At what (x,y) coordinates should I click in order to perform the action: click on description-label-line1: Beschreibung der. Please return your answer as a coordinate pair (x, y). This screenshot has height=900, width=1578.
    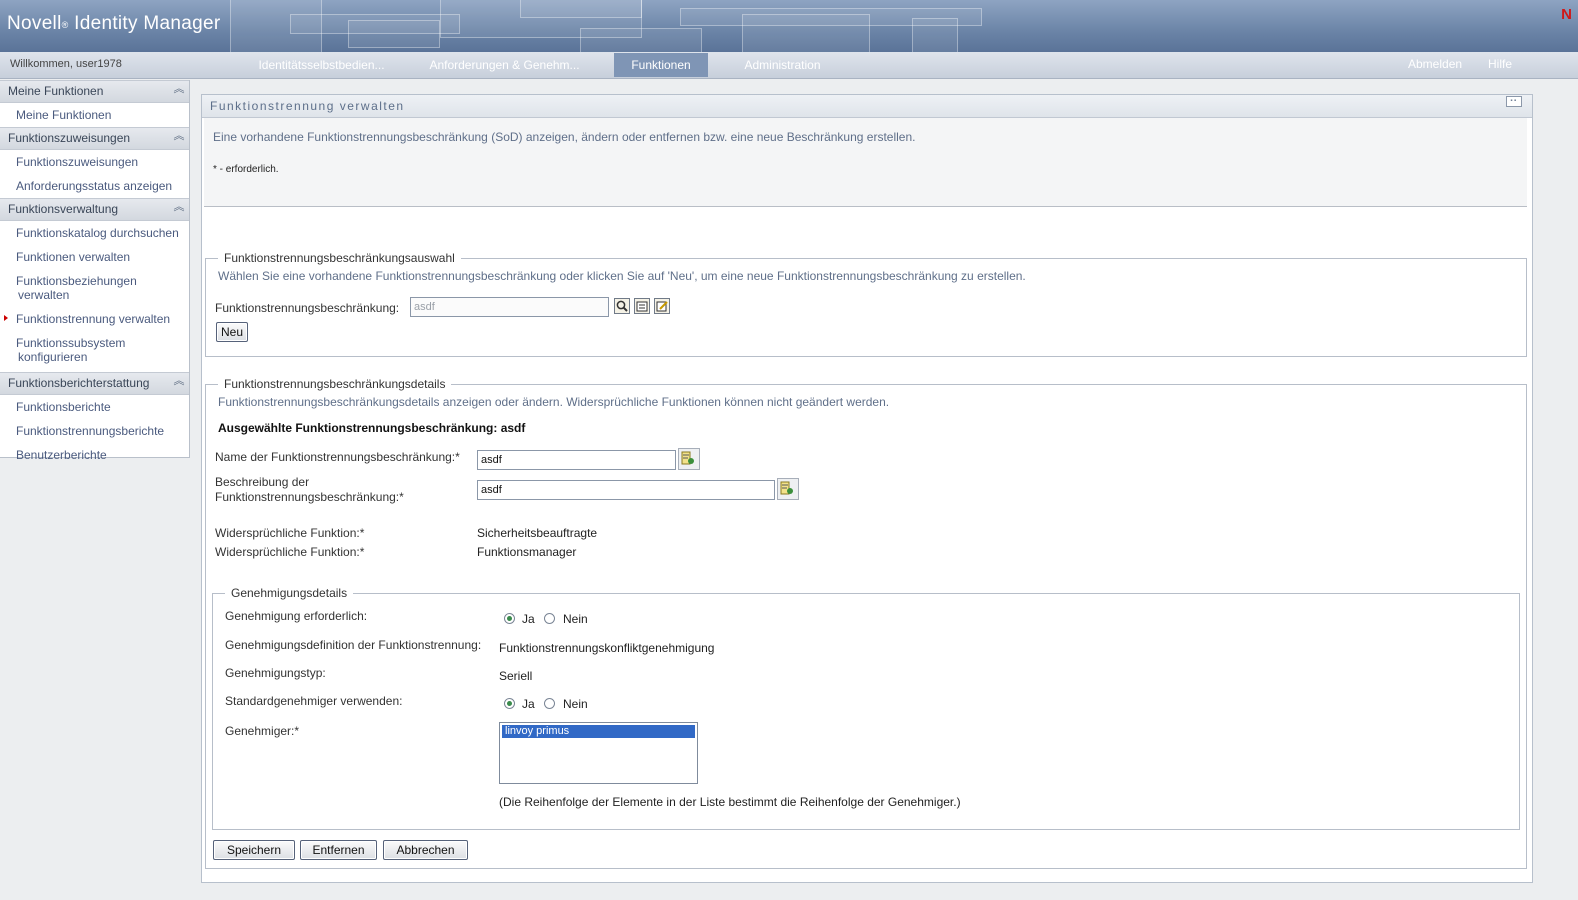
    Looking at the image, I should click on (262, 482).